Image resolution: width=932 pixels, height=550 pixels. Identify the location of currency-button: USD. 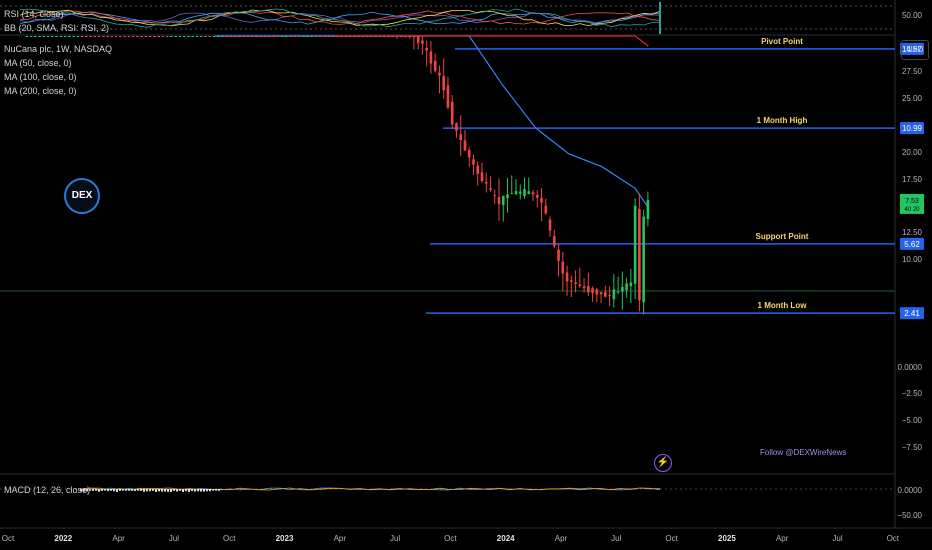
(915, 50).